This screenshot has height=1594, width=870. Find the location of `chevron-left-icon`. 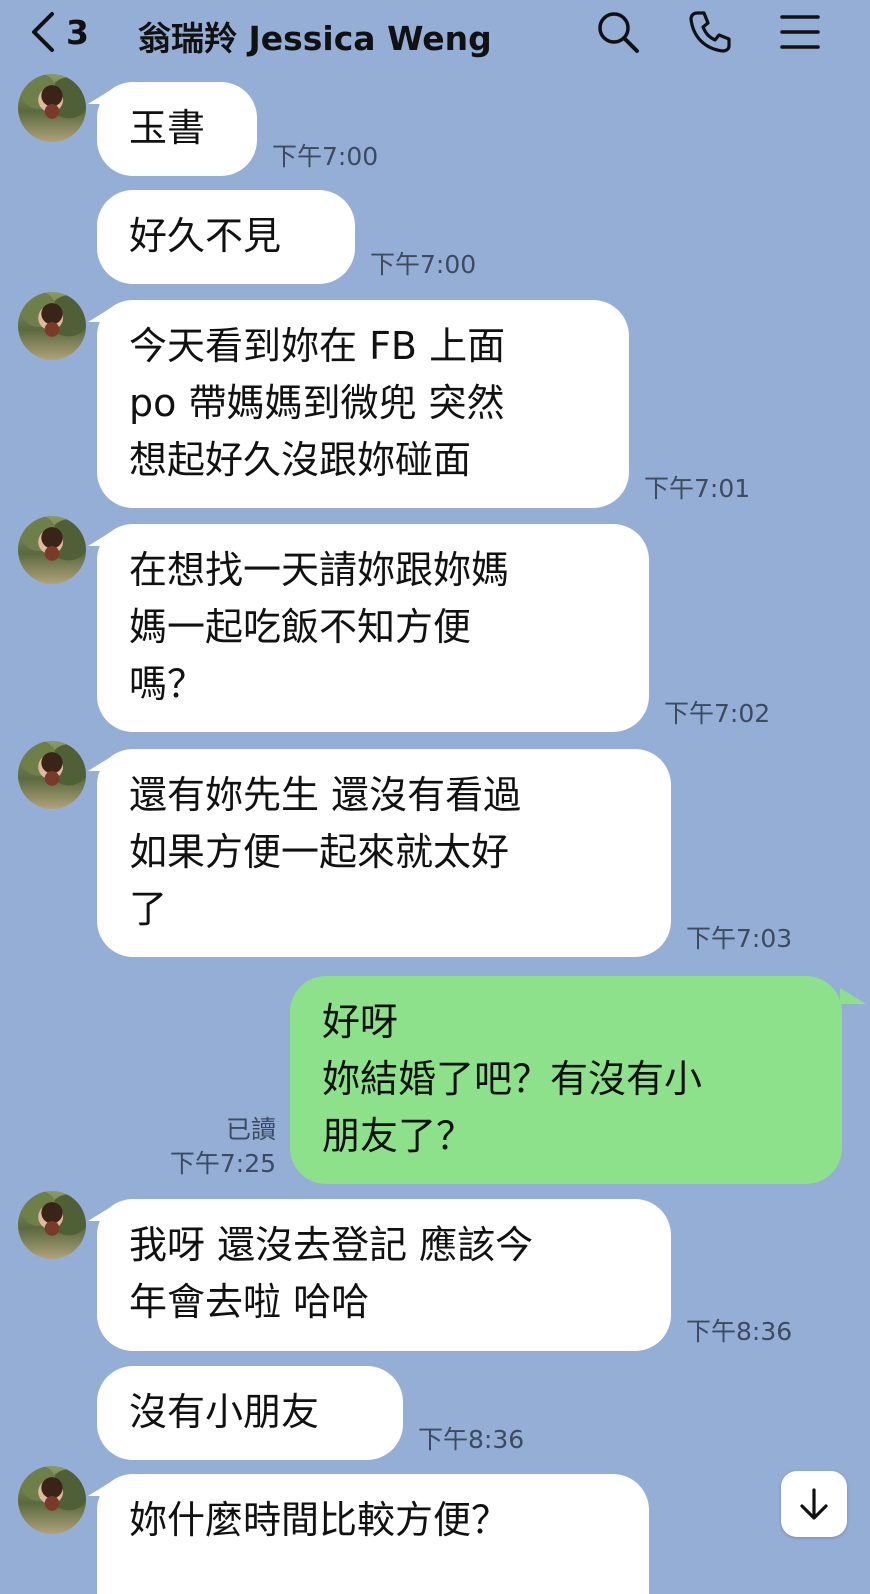

chevron-left-icon is located at coordinates (43, 32).